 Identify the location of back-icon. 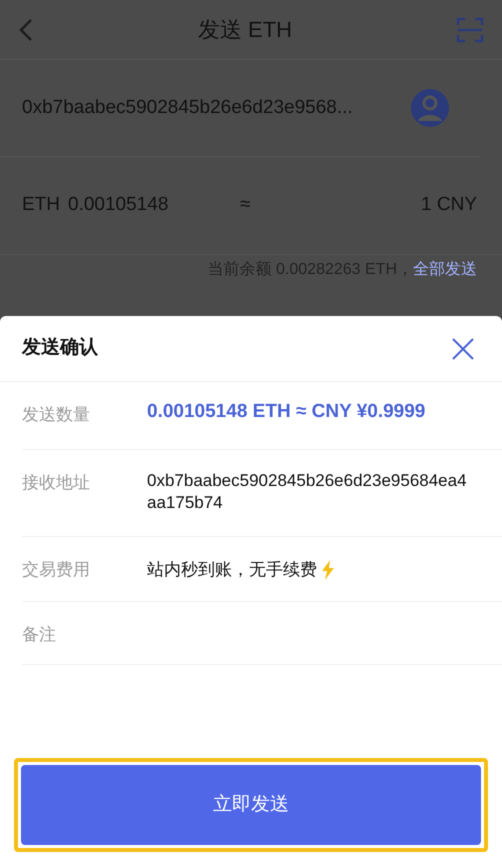
(26, 30).